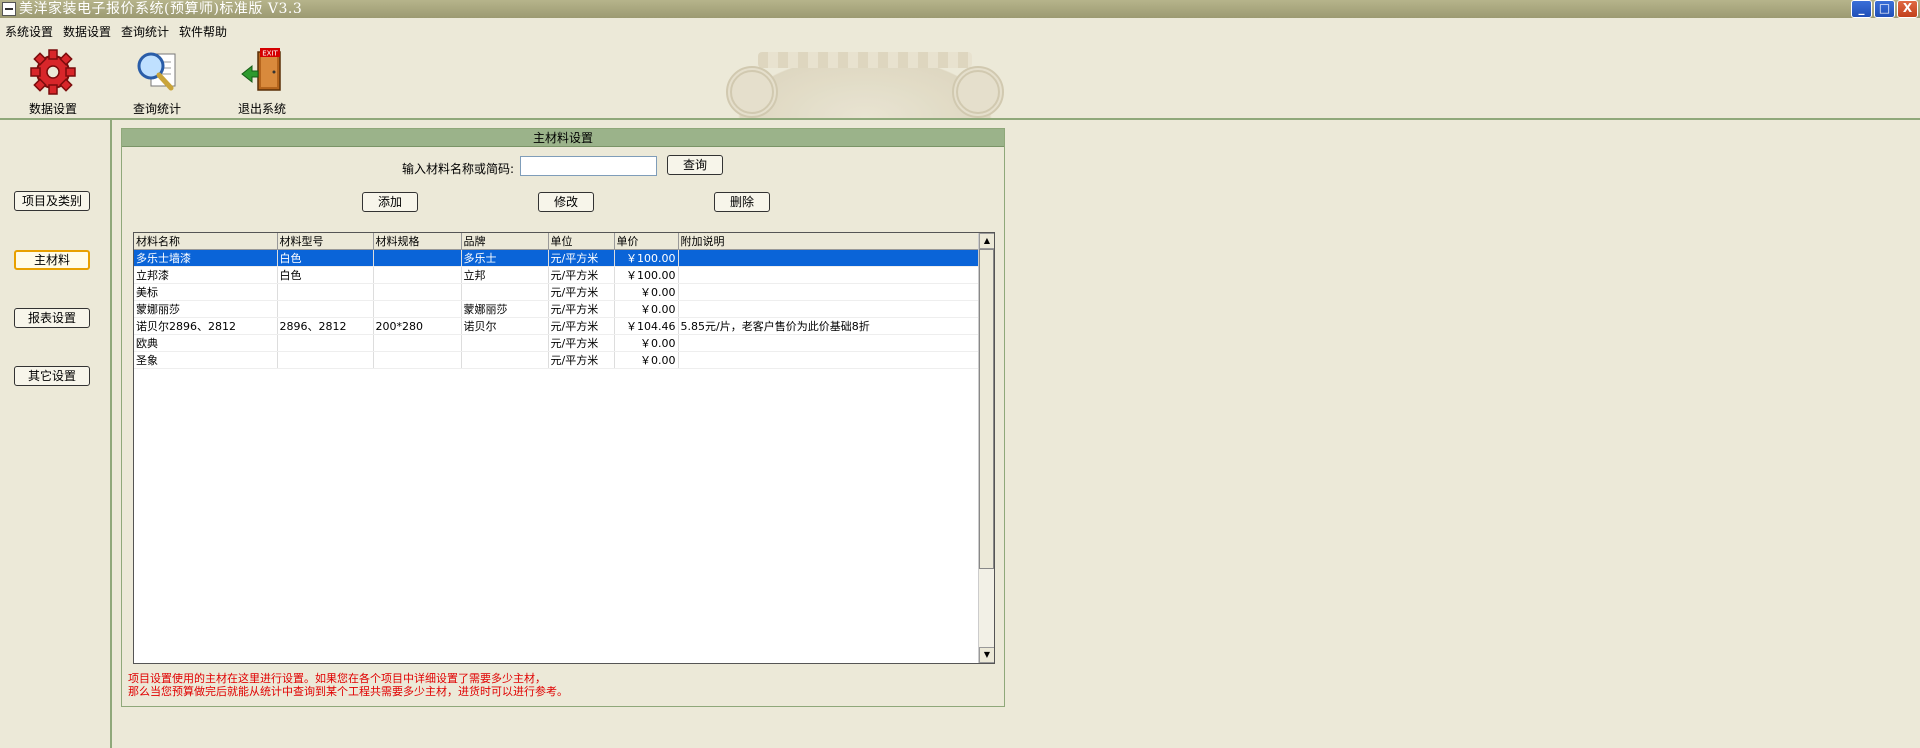 Image resolution: width=1920 pixels, height=748 pixels. Describe the element at coordinates (29, 32) in the screenshot. I see `menu-system-settings: 系统设置` at that location.